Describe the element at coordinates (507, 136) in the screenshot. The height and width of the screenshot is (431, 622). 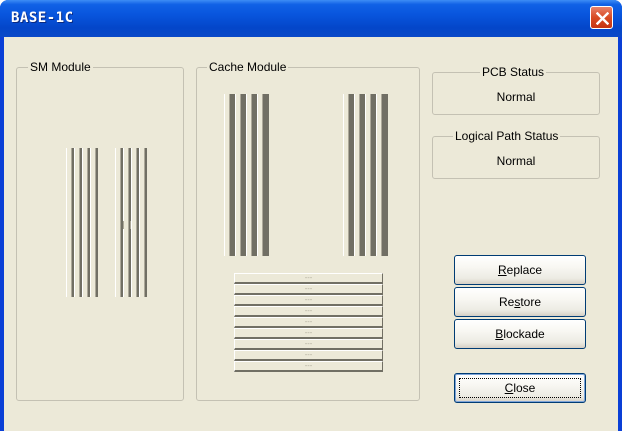
I see `logical-path-status-label: Logical Path Status` at that location.